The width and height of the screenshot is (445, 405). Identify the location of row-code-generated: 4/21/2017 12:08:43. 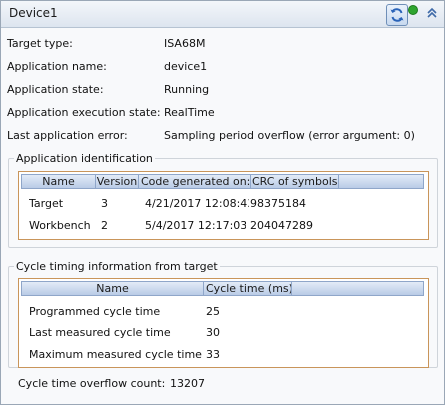
(197, 203).